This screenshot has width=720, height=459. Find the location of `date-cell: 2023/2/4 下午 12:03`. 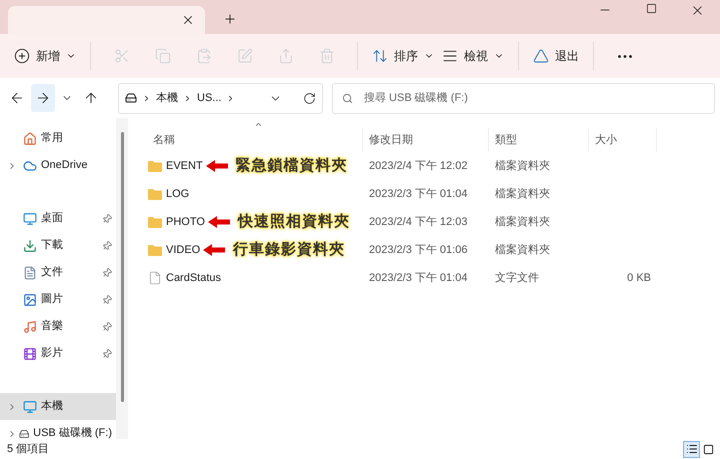

date-cell: 2023/2/4 下午 12:03 is located at coordinates (418, 222).